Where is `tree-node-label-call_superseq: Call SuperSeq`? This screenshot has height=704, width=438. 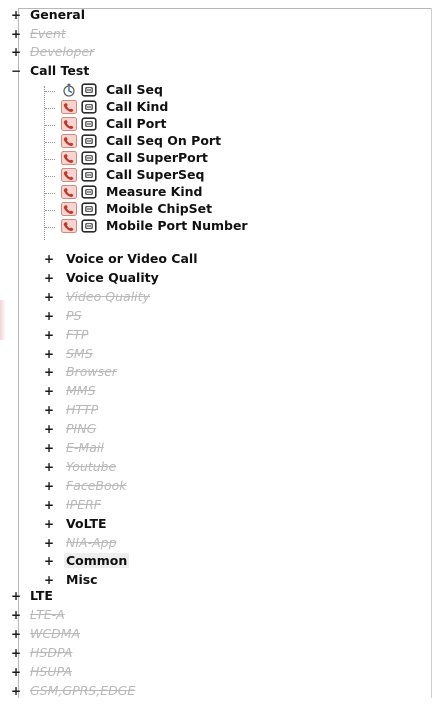 tree-node-label-call_superseq: Call SuperSeq is located at coordinates (155, 174).